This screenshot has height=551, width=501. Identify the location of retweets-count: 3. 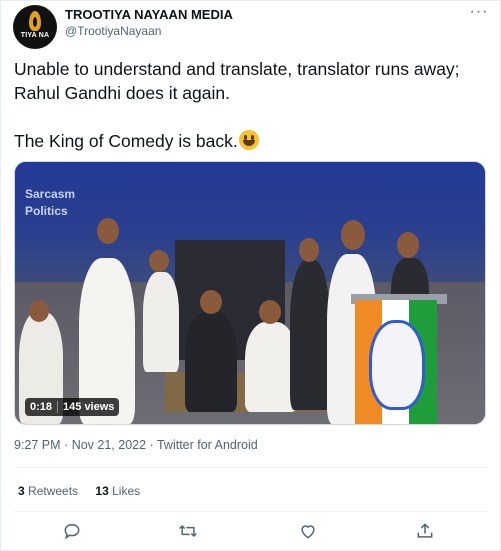
(21, 491).